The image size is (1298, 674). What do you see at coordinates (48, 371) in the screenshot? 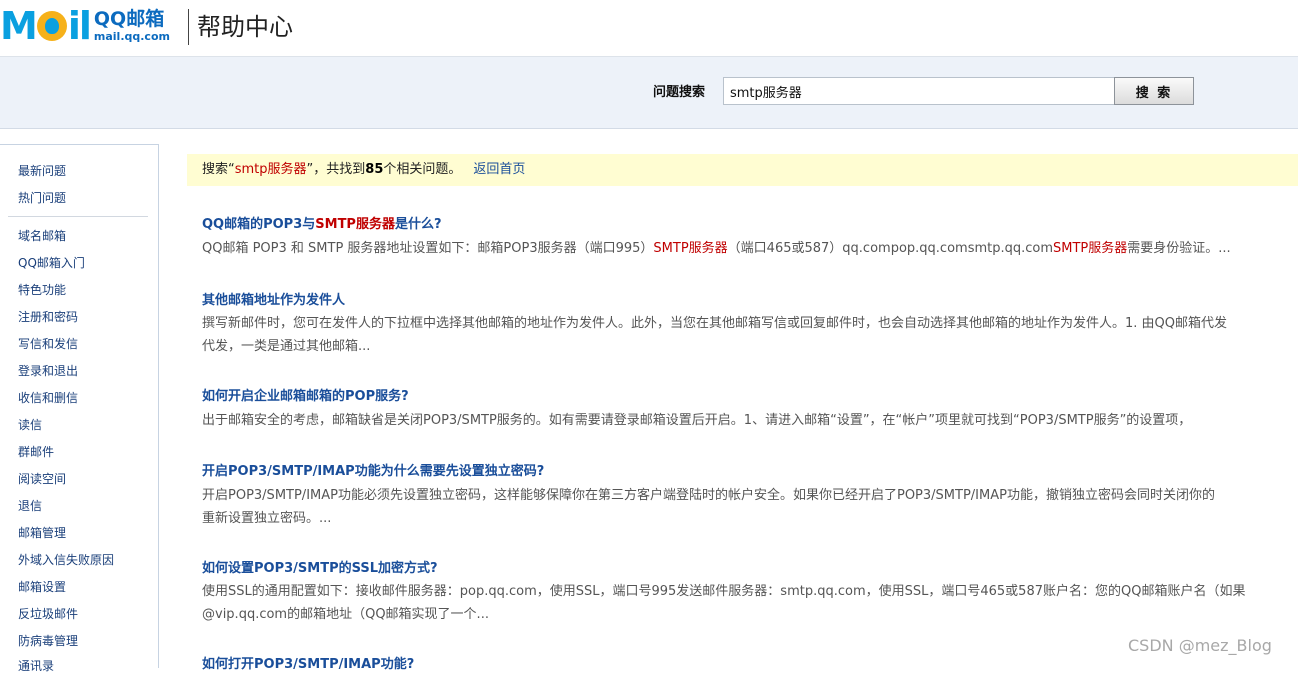
I see `sidebar-item: 登录和退出` at bounding box center [48, 371].